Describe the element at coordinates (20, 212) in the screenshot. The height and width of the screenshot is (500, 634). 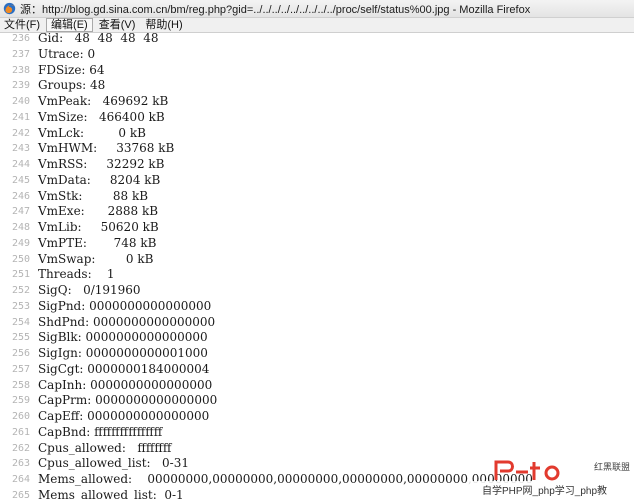
I see `line-number: 247` at that location.